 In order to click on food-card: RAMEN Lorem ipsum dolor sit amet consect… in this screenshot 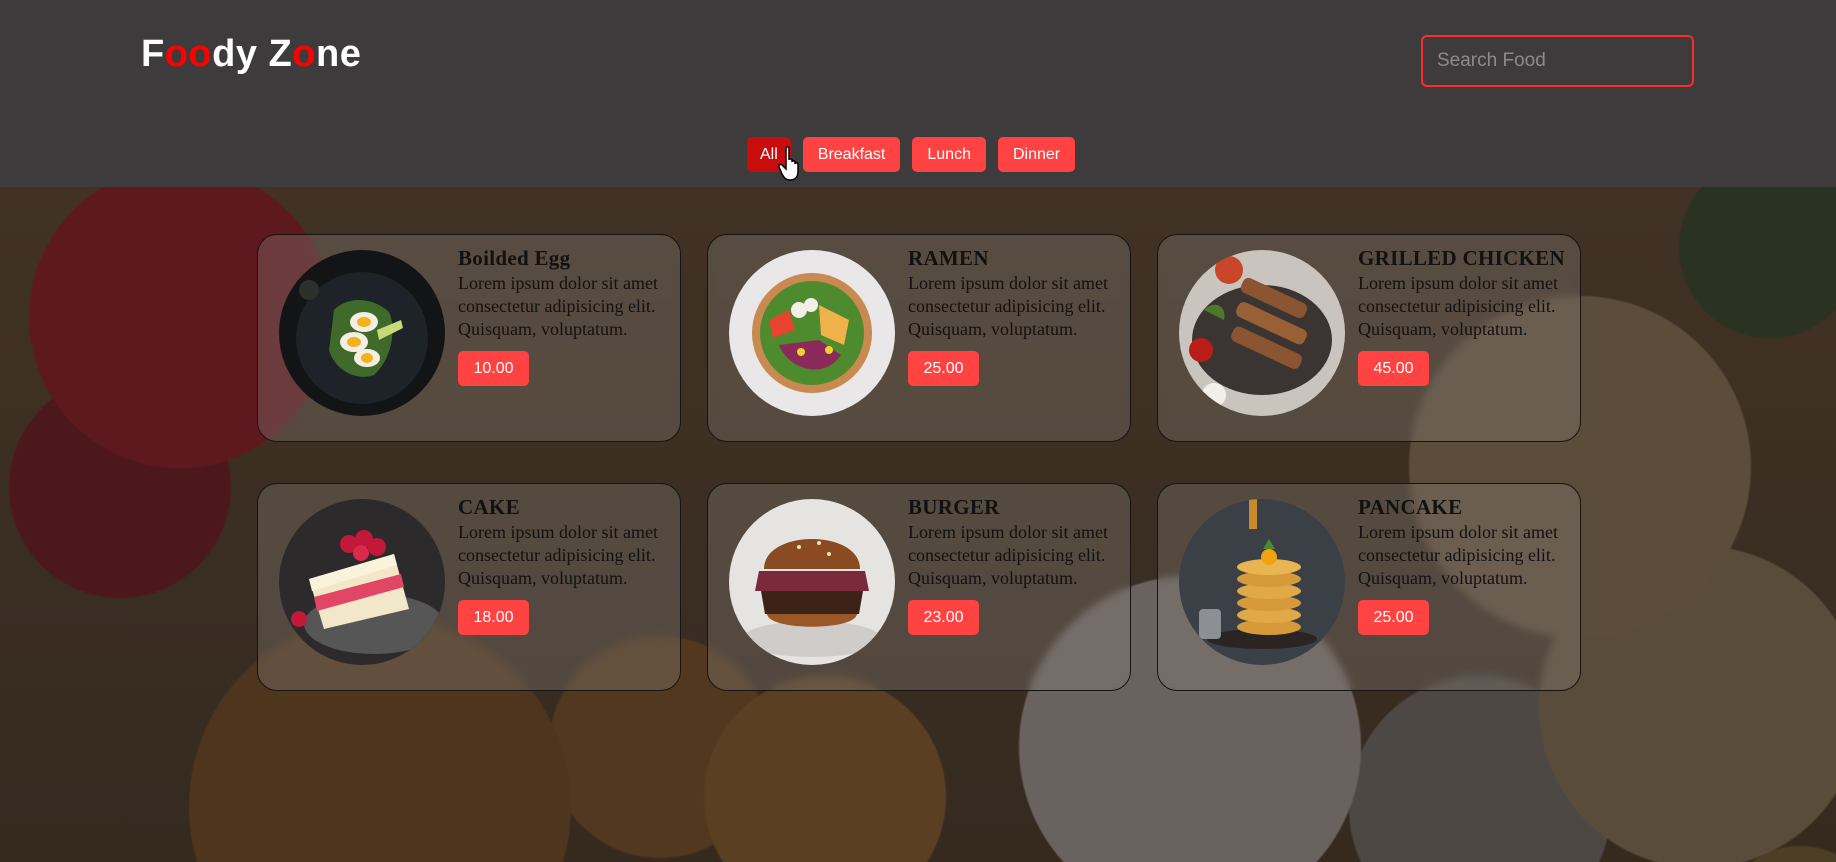, I will do `click(919, 338)`.